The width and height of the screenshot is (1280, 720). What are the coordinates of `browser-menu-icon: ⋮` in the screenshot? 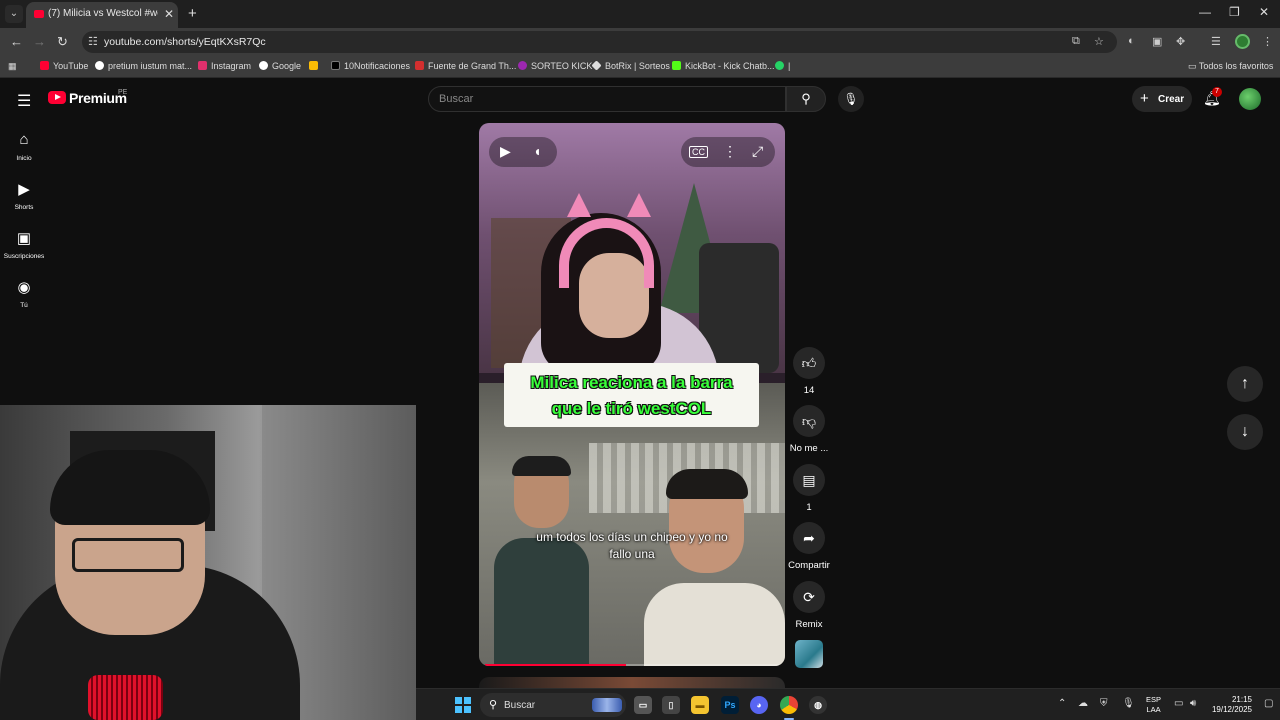 It's located at (1267, 41).